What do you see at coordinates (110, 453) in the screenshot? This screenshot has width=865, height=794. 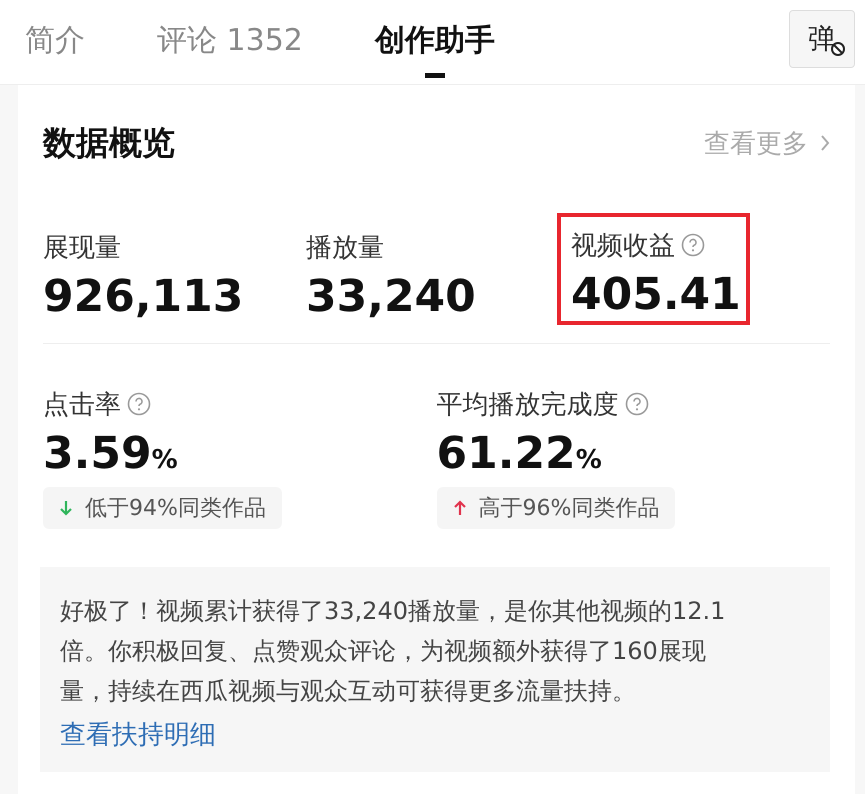 I see `metric-value: 3.59%` at bounding box center [110, 453].